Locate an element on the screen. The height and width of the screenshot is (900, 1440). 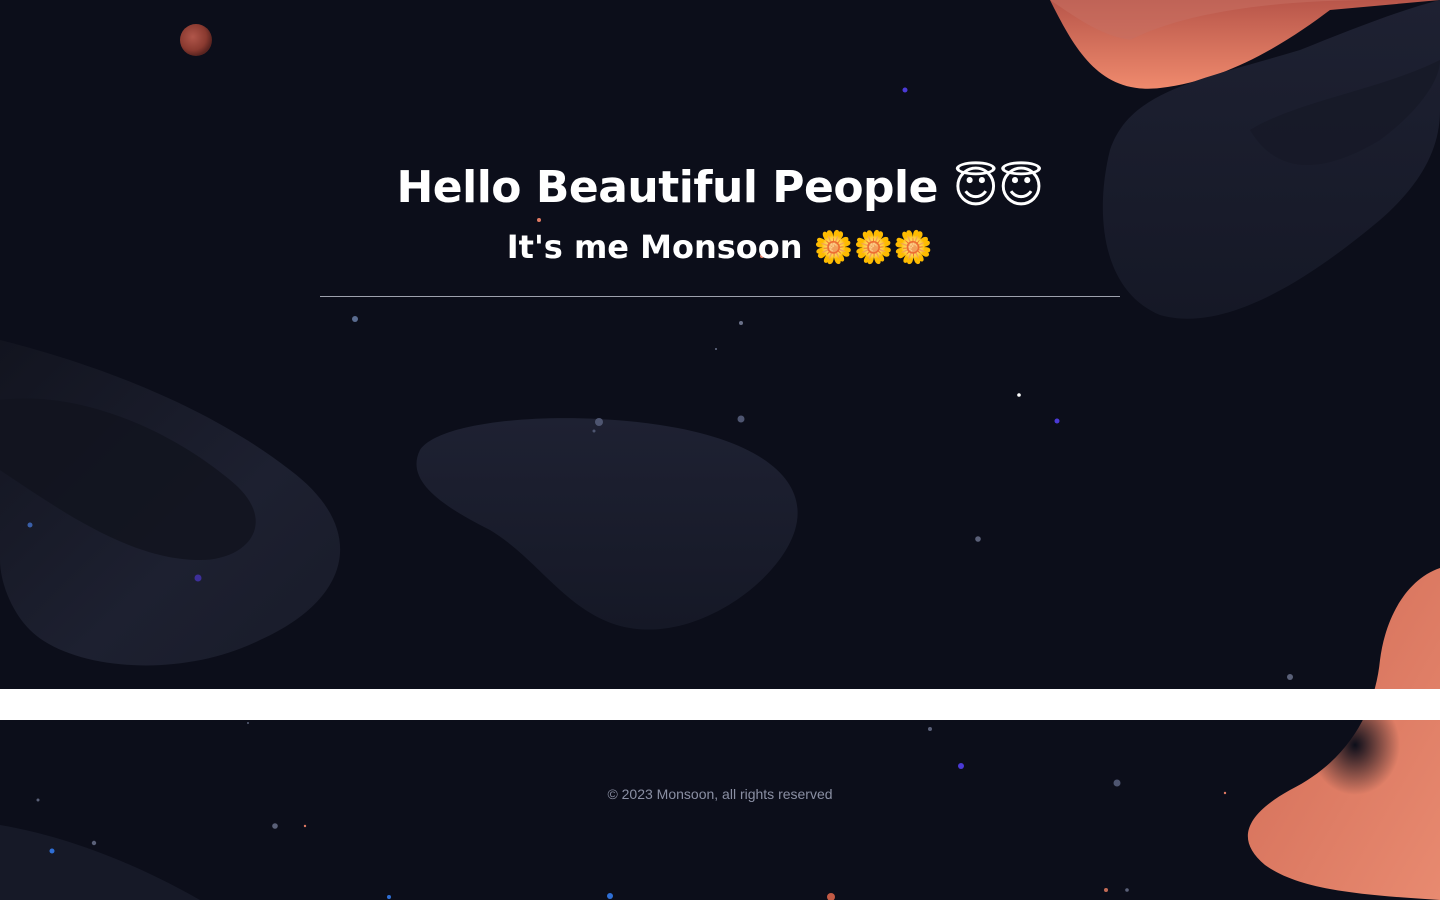
dark-blob-center is located at coordinates (607, 524).